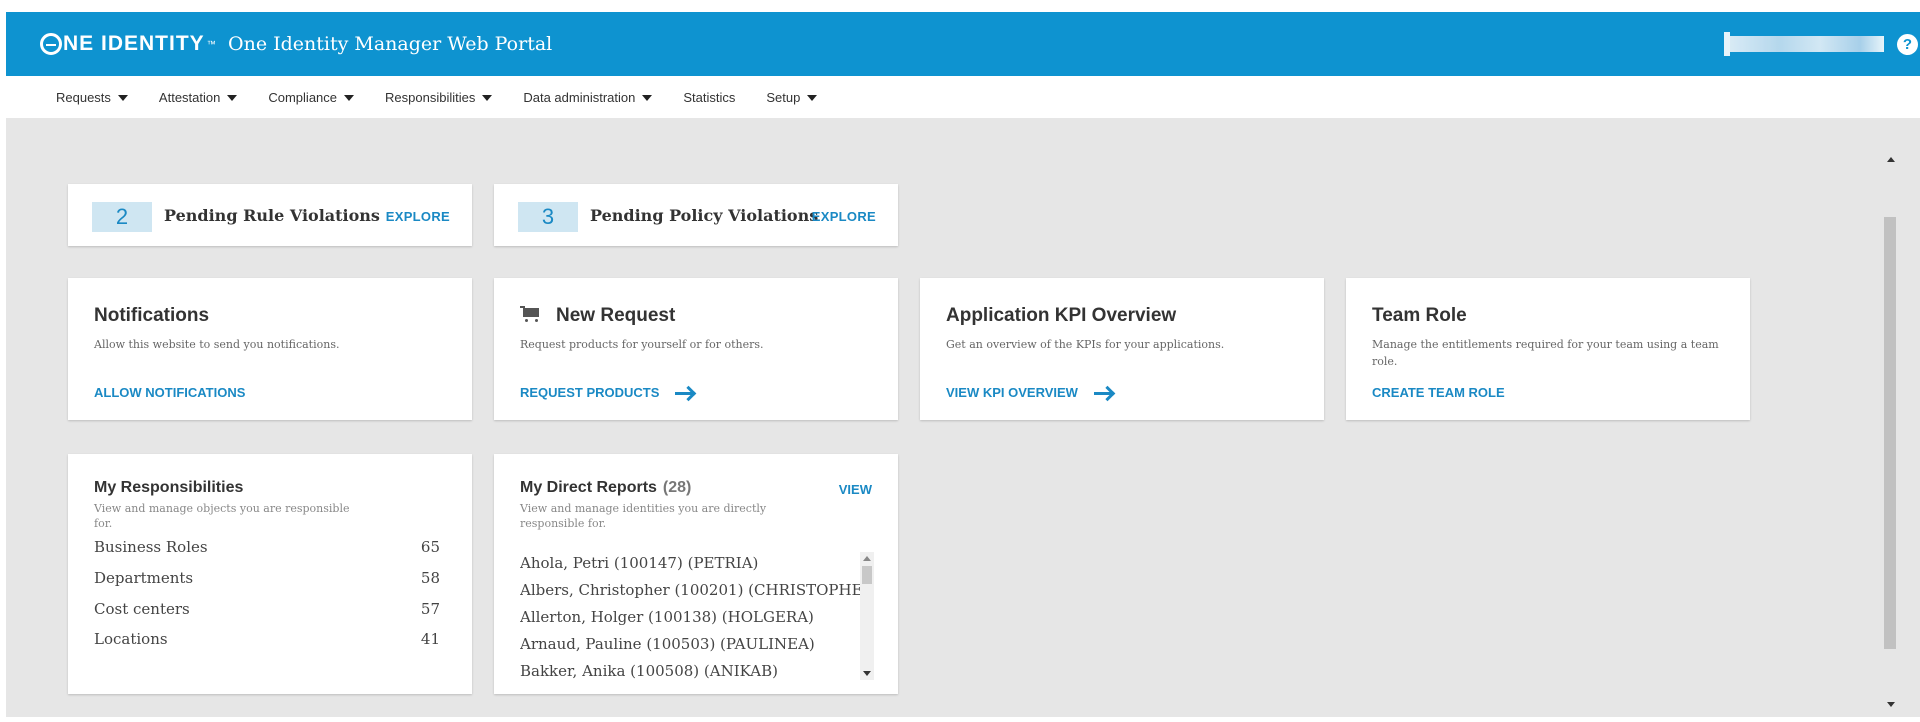 This screenshot has height=722, width=1920. Describe the element at coordinates (92, 97) in the screenshot. I see `nav-requests: Requests` at that location.